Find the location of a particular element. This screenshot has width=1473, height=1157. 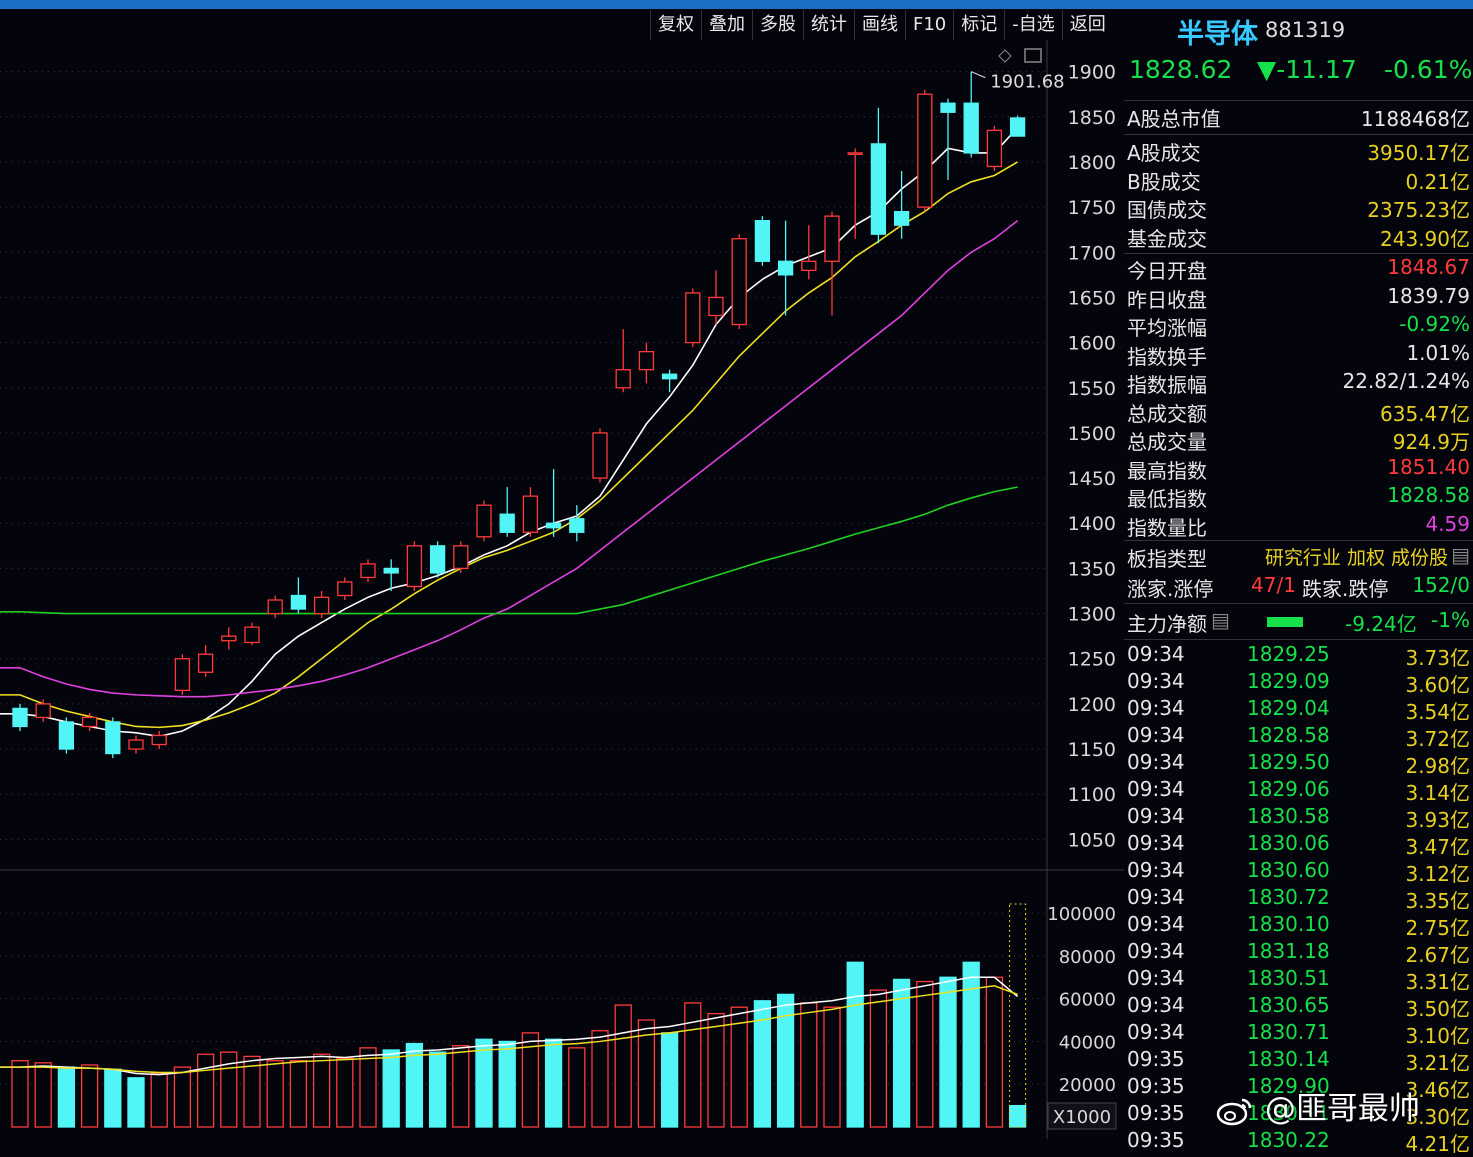

y-tick-label: 1850 is located at coordinates (1092, 118).